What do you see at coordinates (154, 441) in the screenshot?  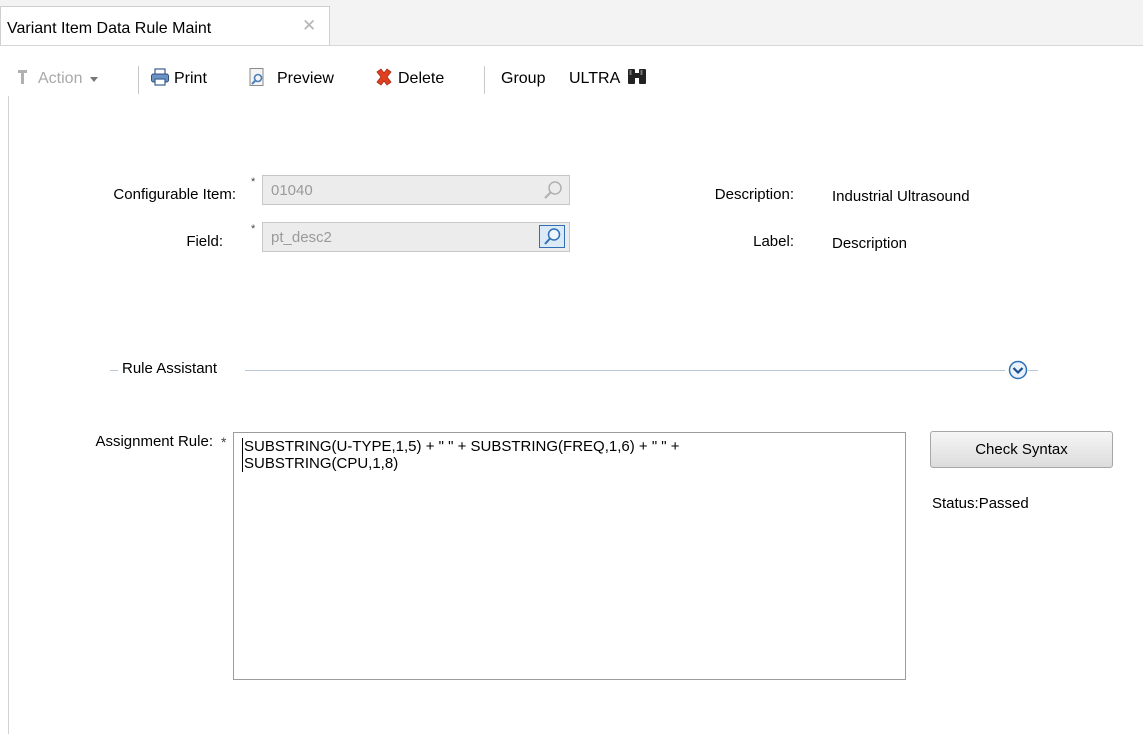 I see `assignment-rule-label: Assignment Rule:` at bounding box center [154, 441].